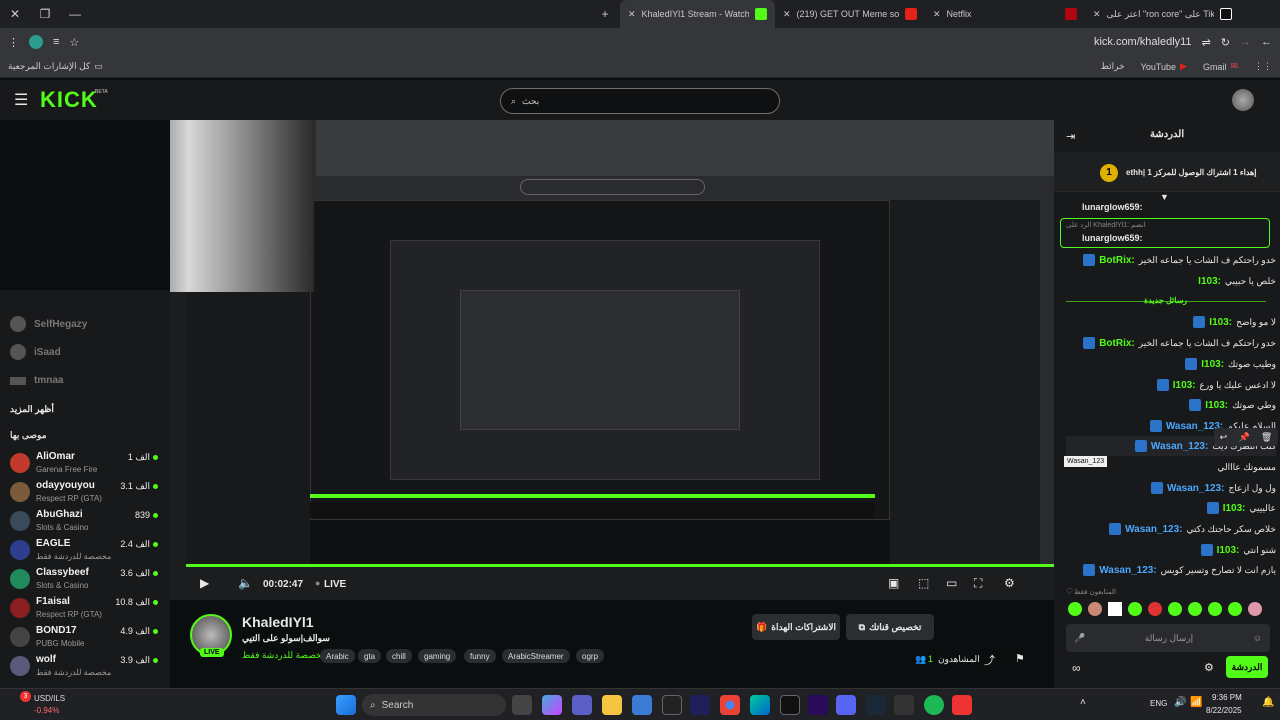 The width and height of the screenshot is (1280, 720). What do you see at coordinates (278, 622) in the screenshot?
I see `streamer-name: KhaledIYl1` at bounding box center [278, 622].